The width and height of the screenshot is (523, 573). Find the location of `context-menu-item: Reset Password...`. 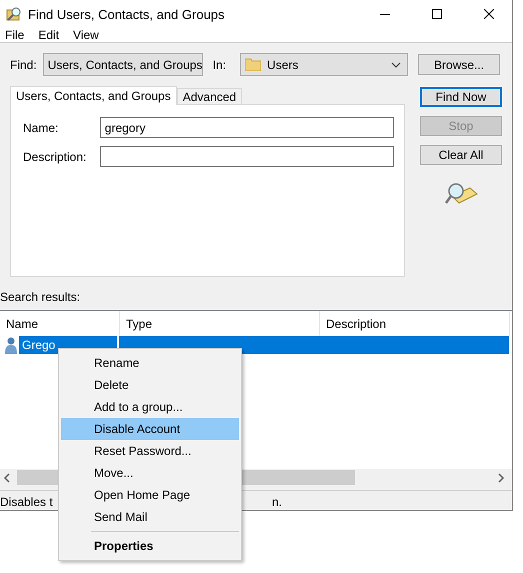

context-menu-item: Reset Password... is located at coordinates (150, 451).